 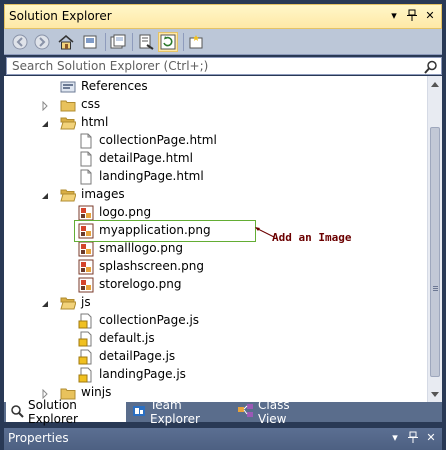 What do you see at coordinates (215, 375) in the screenshot?
I see `tree-item: landingPage.js` at bounding box center [215, 375].